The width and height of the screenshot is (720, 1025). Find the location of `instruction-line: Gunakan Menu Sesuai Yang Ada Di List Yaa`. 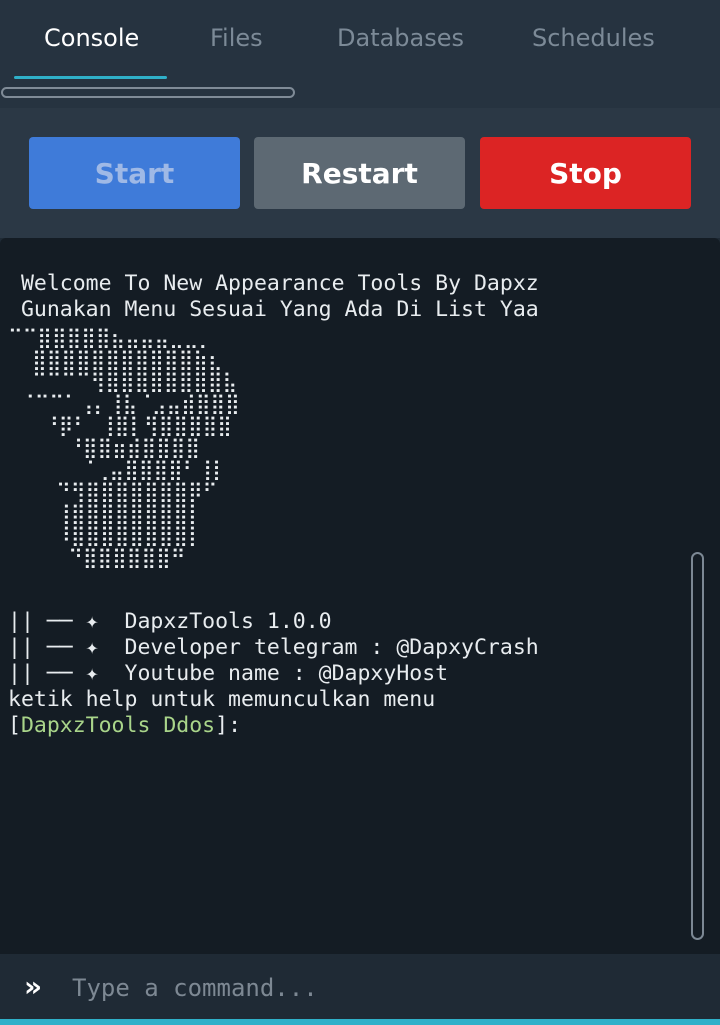

instruction-line: Gunakan Menu Sesuai Yang Ada Di List Yaa is located at coordinates (273, 309).